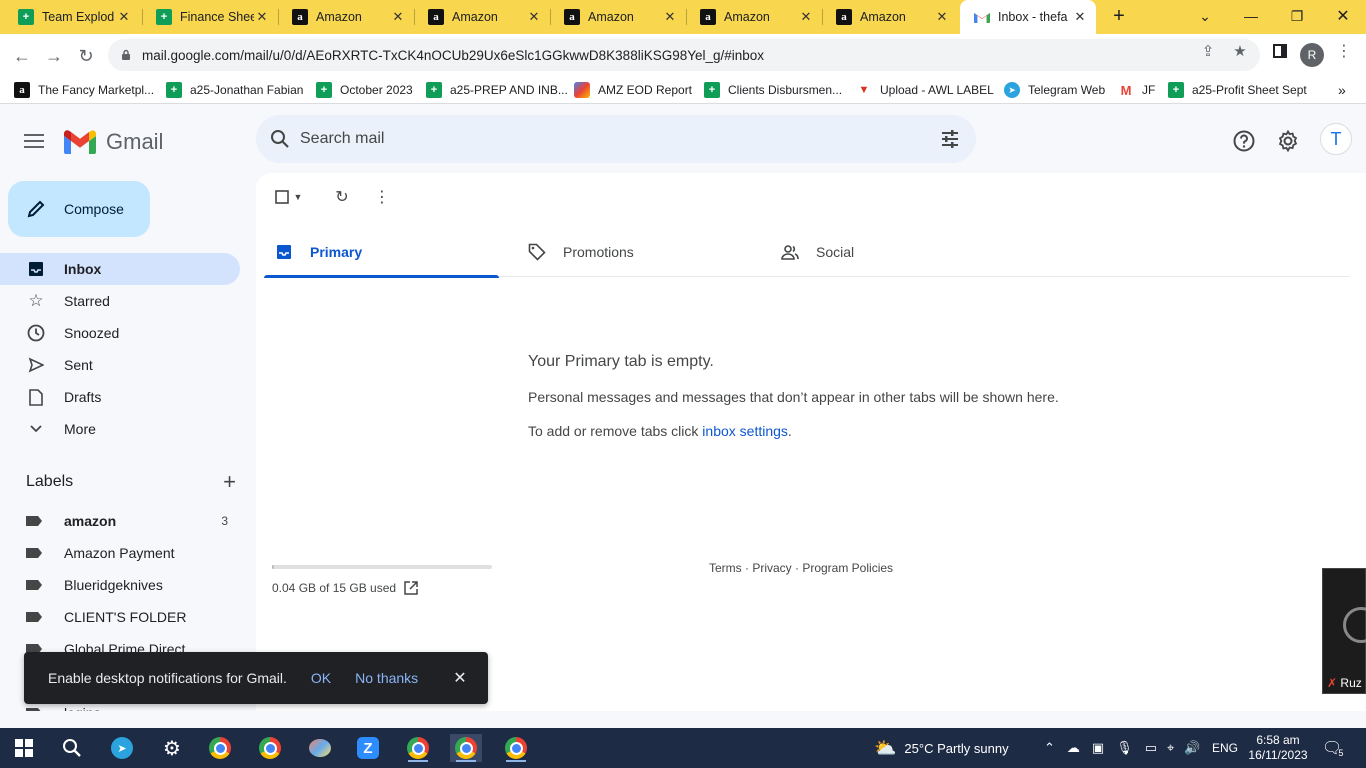 The image size is (1366, 768). What do you see at coordinates (320, 748) in the screenshot?
I see `paint-icon` at bounding box center [320, 748].